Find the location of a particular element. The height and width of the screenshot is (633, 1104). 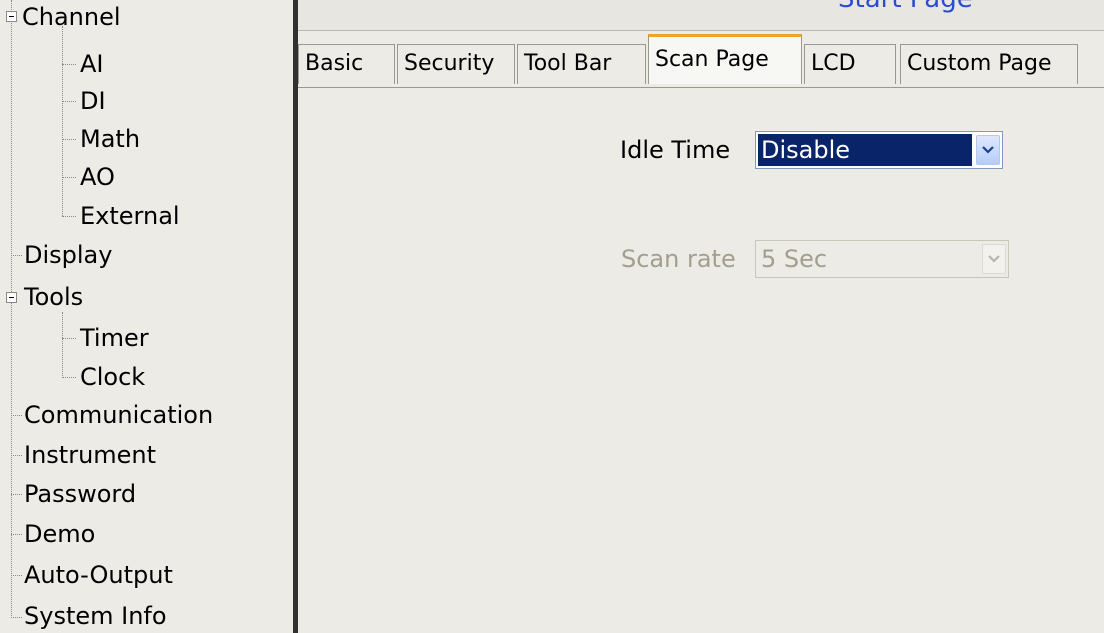

page-title: Start Page is located at coordinates (905, 7).